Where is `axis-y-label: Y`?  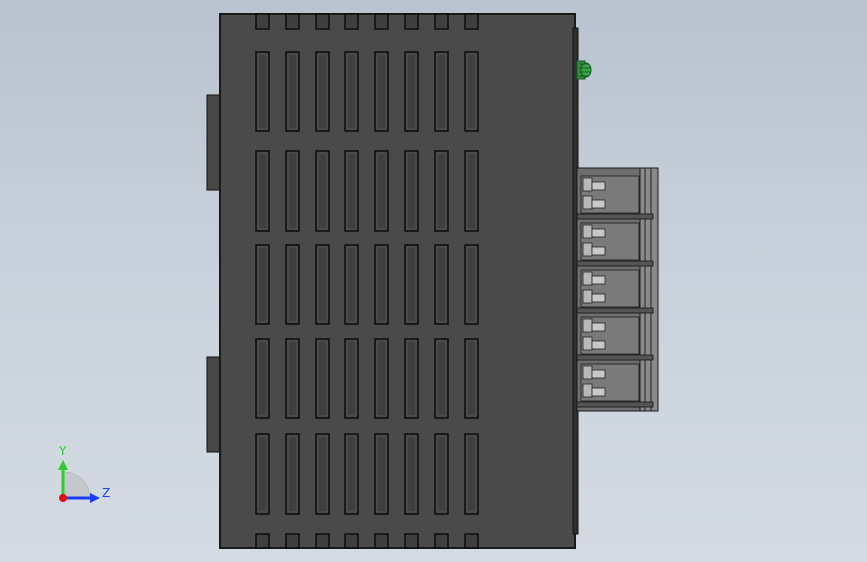
axis-y-label: Y is located at coordinates (62, 451).